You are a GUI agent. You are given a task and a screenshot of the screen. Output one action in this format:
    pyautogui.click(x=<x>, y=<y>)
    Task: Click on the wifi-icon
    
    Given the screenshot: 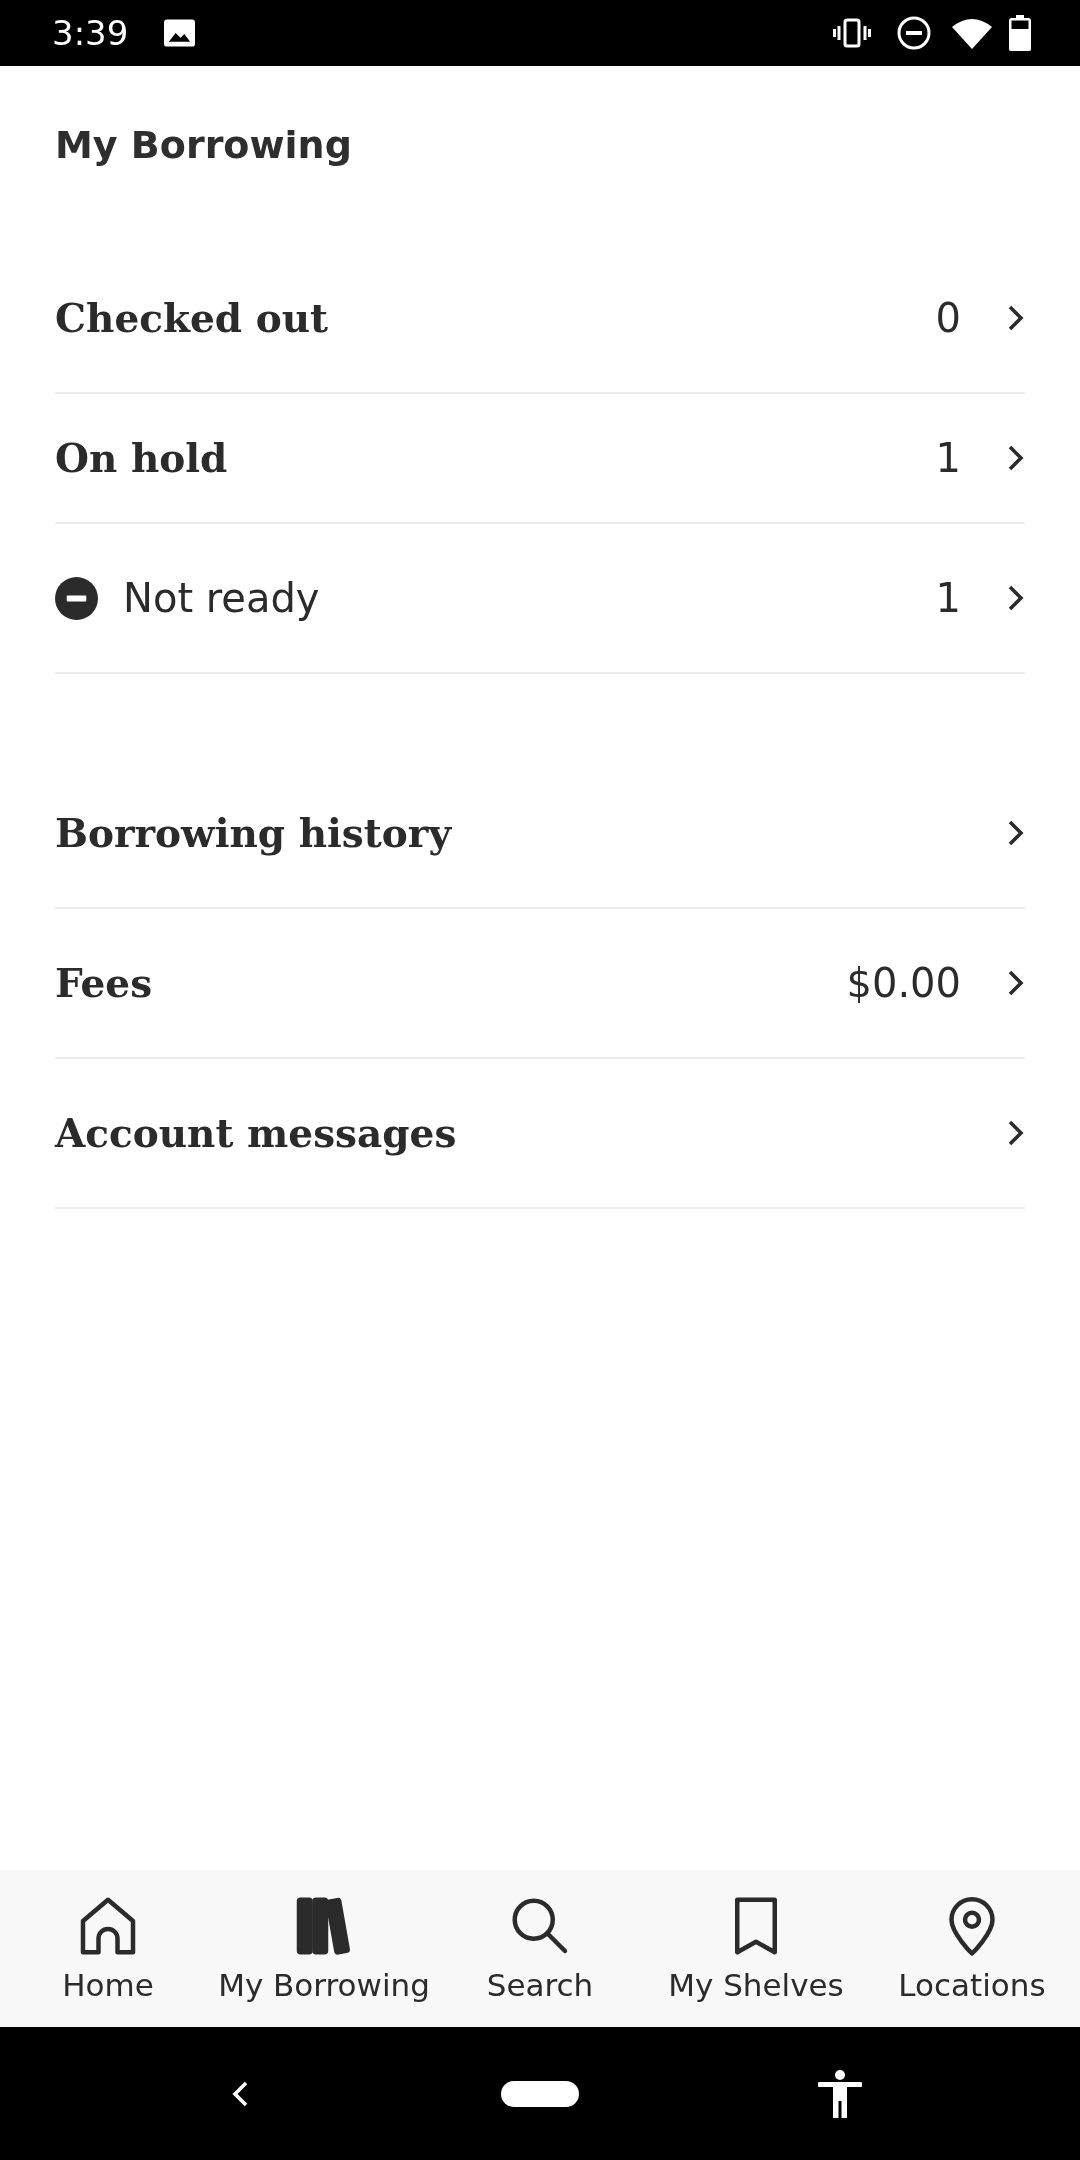 What is the action you would take?
    pyautogui.click(x=972, y=33)
    